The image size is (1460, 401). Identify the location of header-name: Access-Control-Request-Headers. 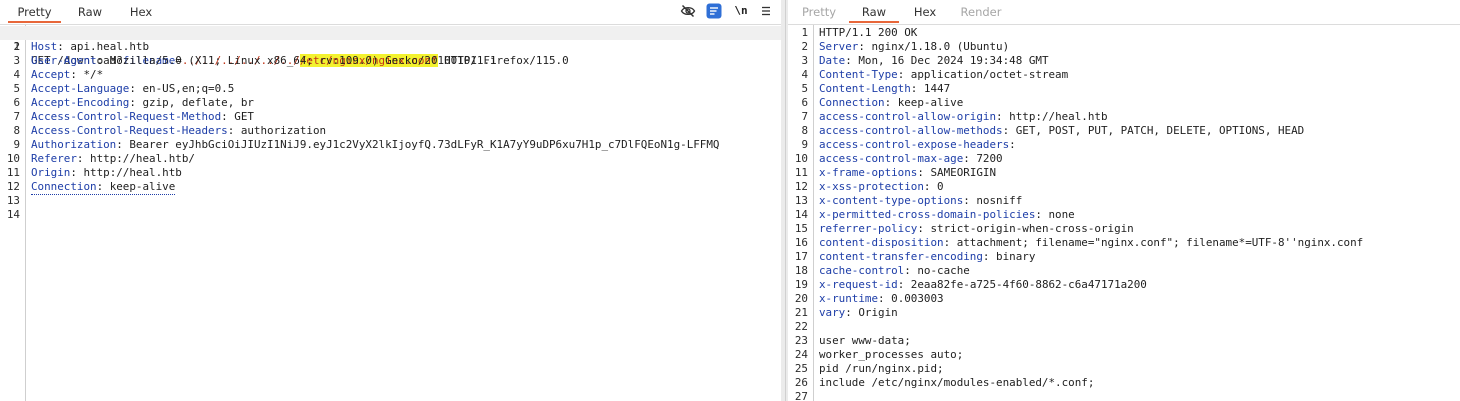
(129, 130).